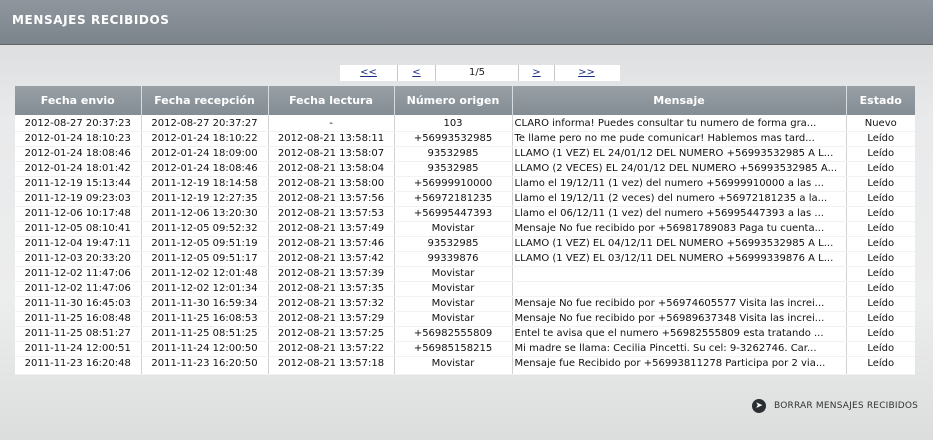 Image resolution: width=933 pixels, height=440 pixels. Describe the element at coordinates (78, 244) in the screenshot. I see `fecha-envio-cell: 2011-12-04 19:47:11` at that location.